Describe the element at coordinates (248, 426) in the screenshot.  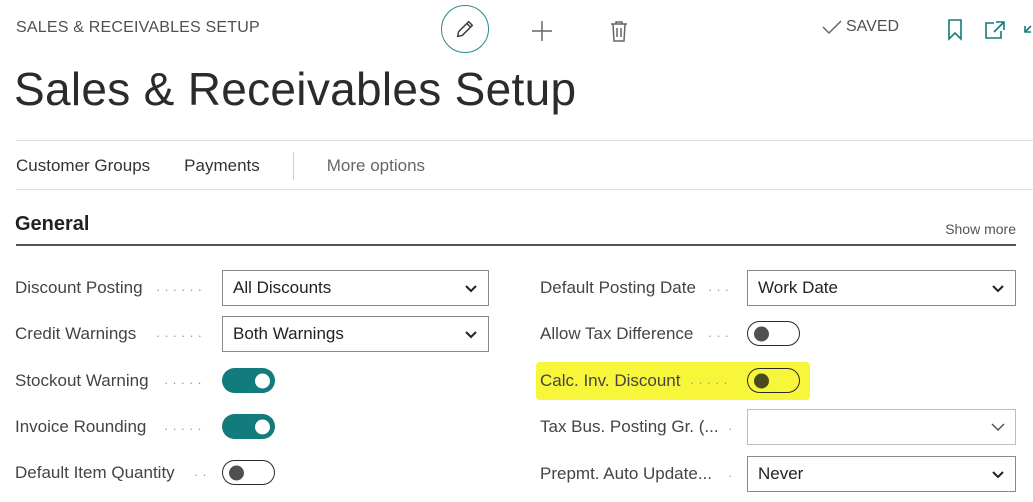
I see `invoice-rounding-toggle` at that location.